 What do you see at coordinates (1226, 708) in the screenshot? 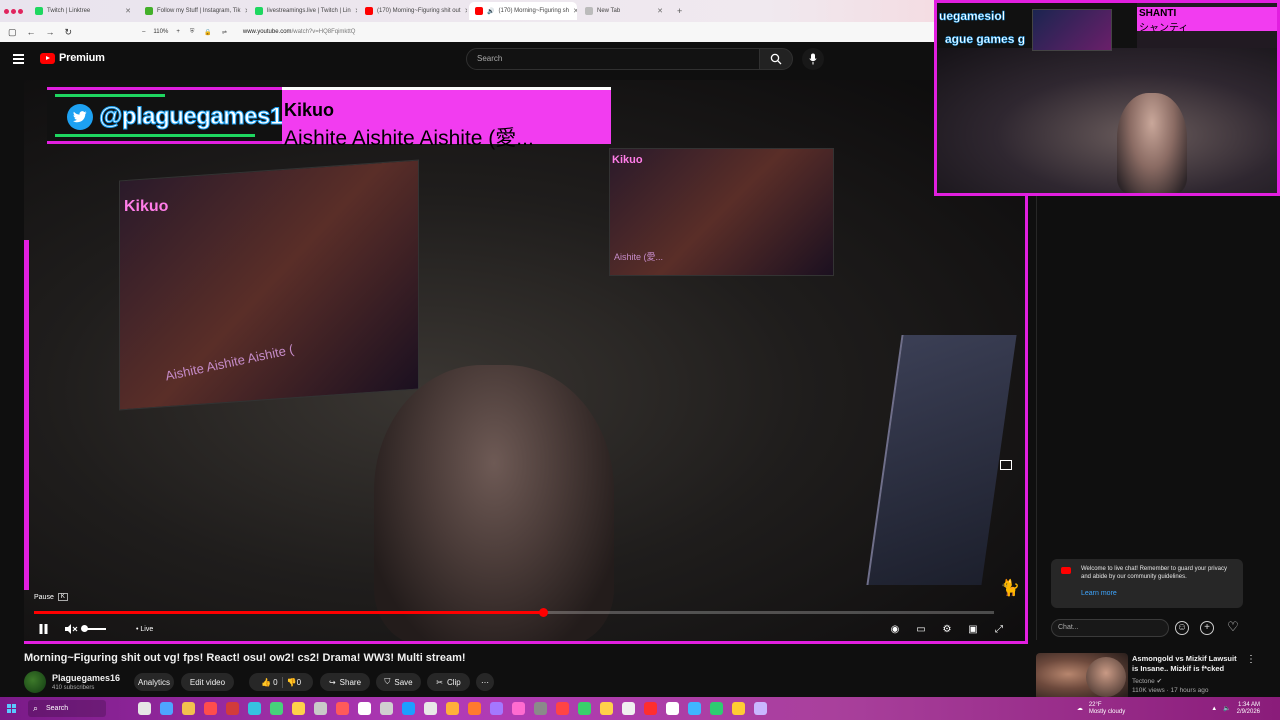
I see `volume-icon: 🔈` at bounding box center [1226, 708].